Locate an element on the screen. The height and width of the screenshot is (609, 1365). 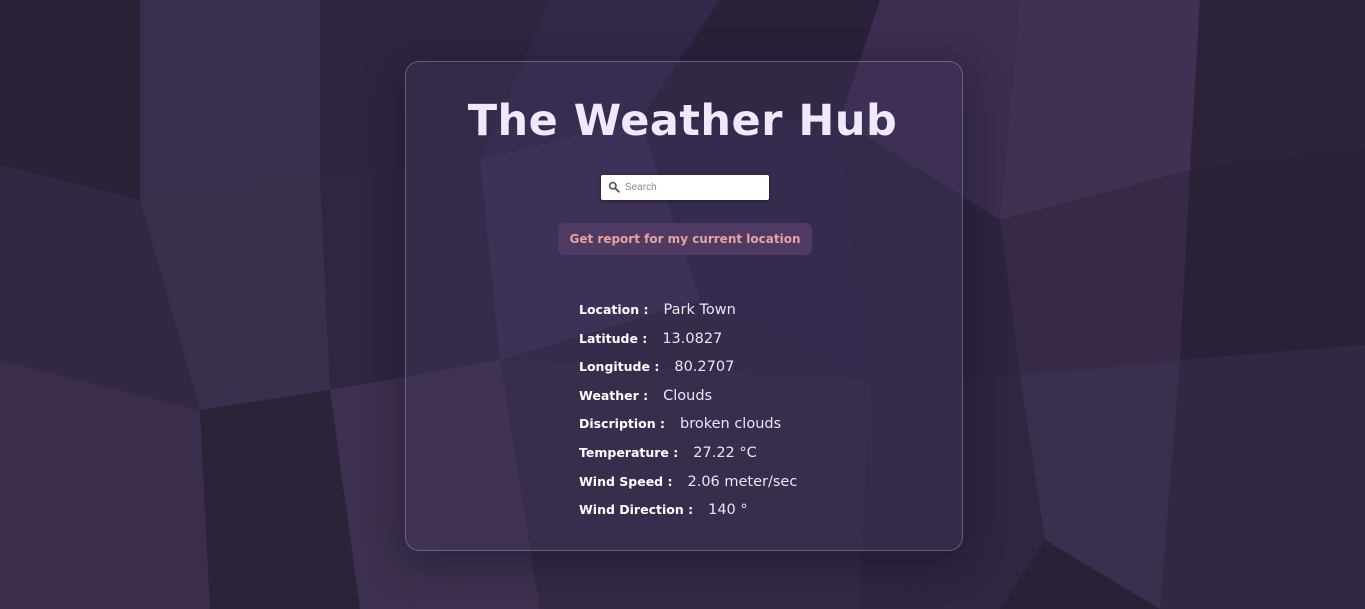
report-row-longitude: Longitude : 80.2707 is located at coordinates (688, 367).